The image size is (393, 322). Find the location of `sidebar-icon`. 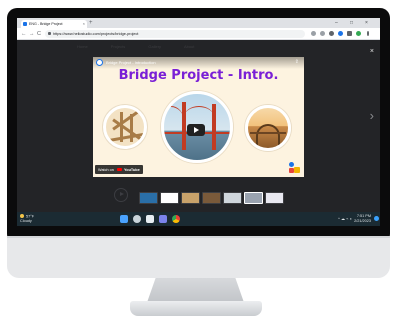

sidebar-icon is located at coordinates (349, 33).